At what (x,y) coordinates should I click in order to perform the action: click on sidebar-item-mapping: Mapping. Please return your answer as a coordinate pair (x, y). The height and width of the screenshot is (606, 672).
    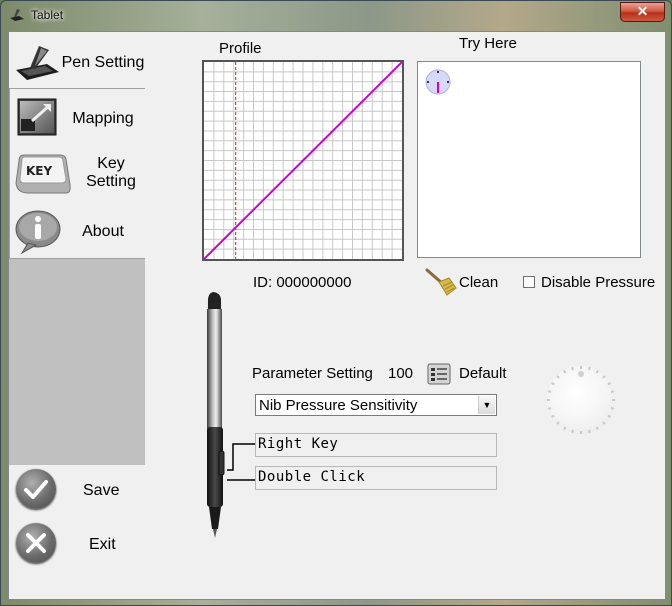
    Looking at the image, I should click on (78, 117).